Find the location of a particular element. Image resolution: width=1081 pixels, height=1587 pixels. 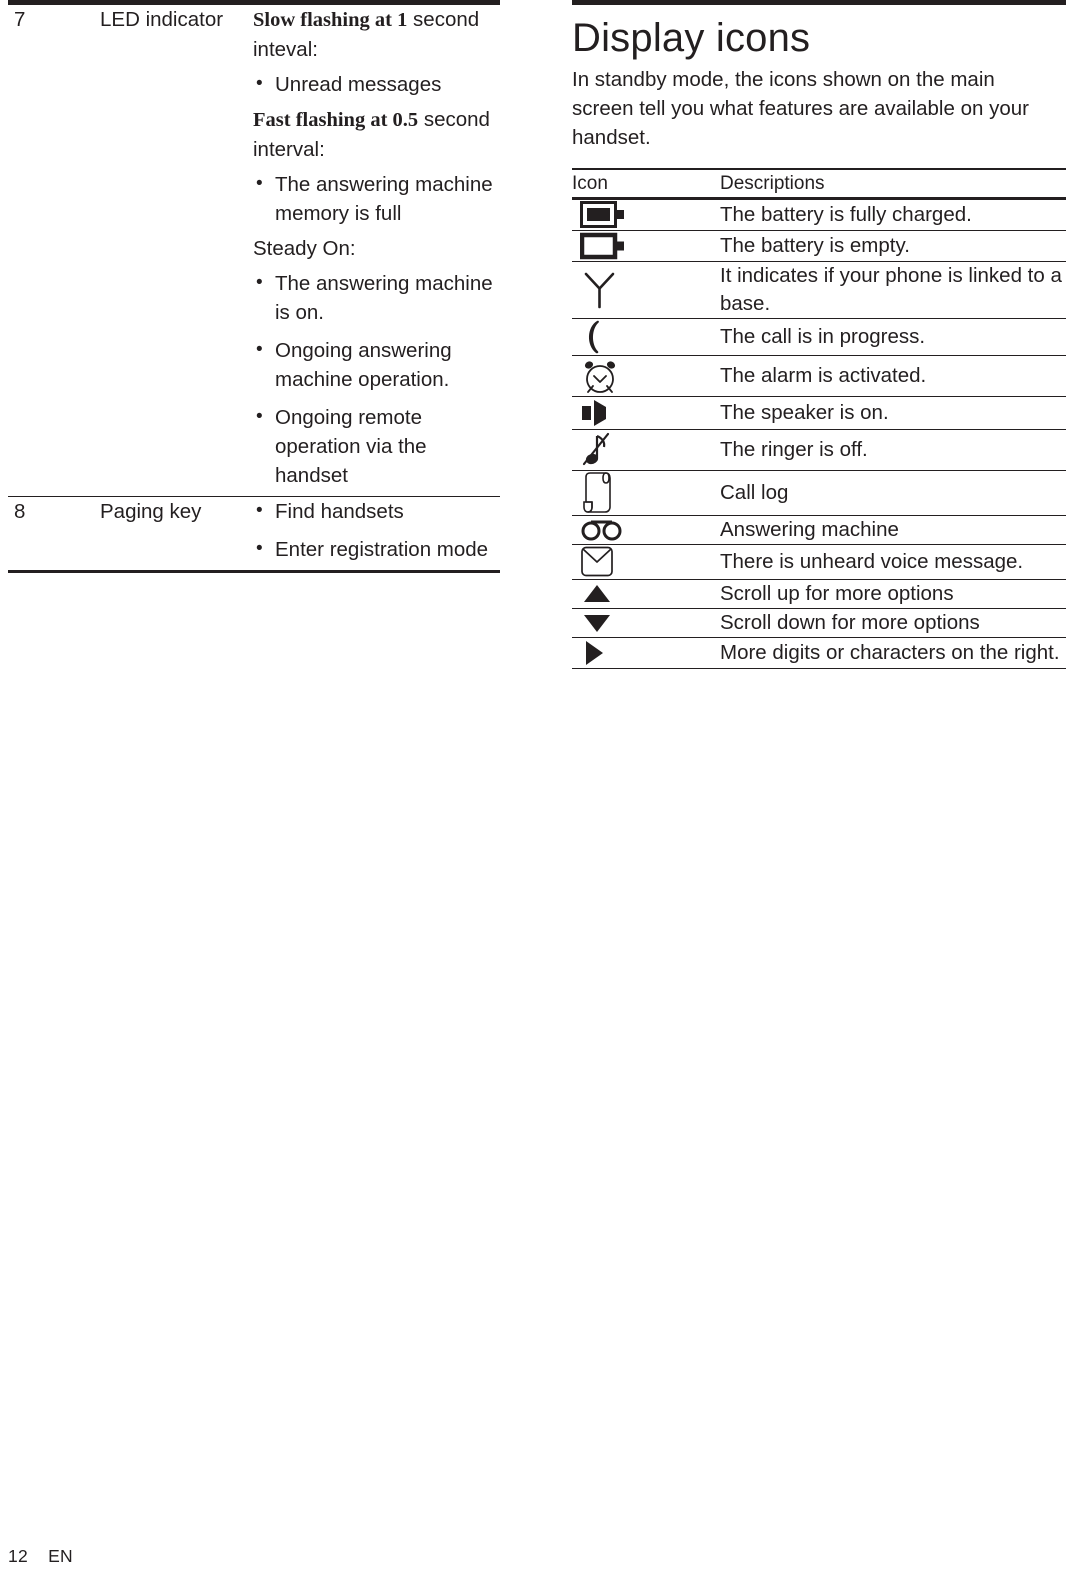

voice-message-icon is located at coordinates (646, 562).